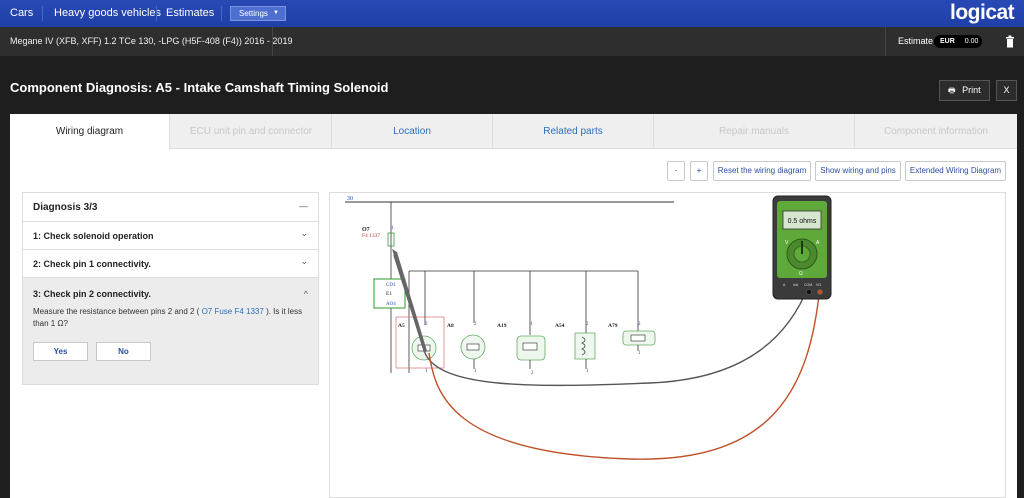 Image resolution: width=1024 pixels, height=498 pixels. What do you see at coordinates (170, 207) in the screenshot?
I see `diagnosis-header: Diagnosis 3/3 —` at bounding box center [170, 207].